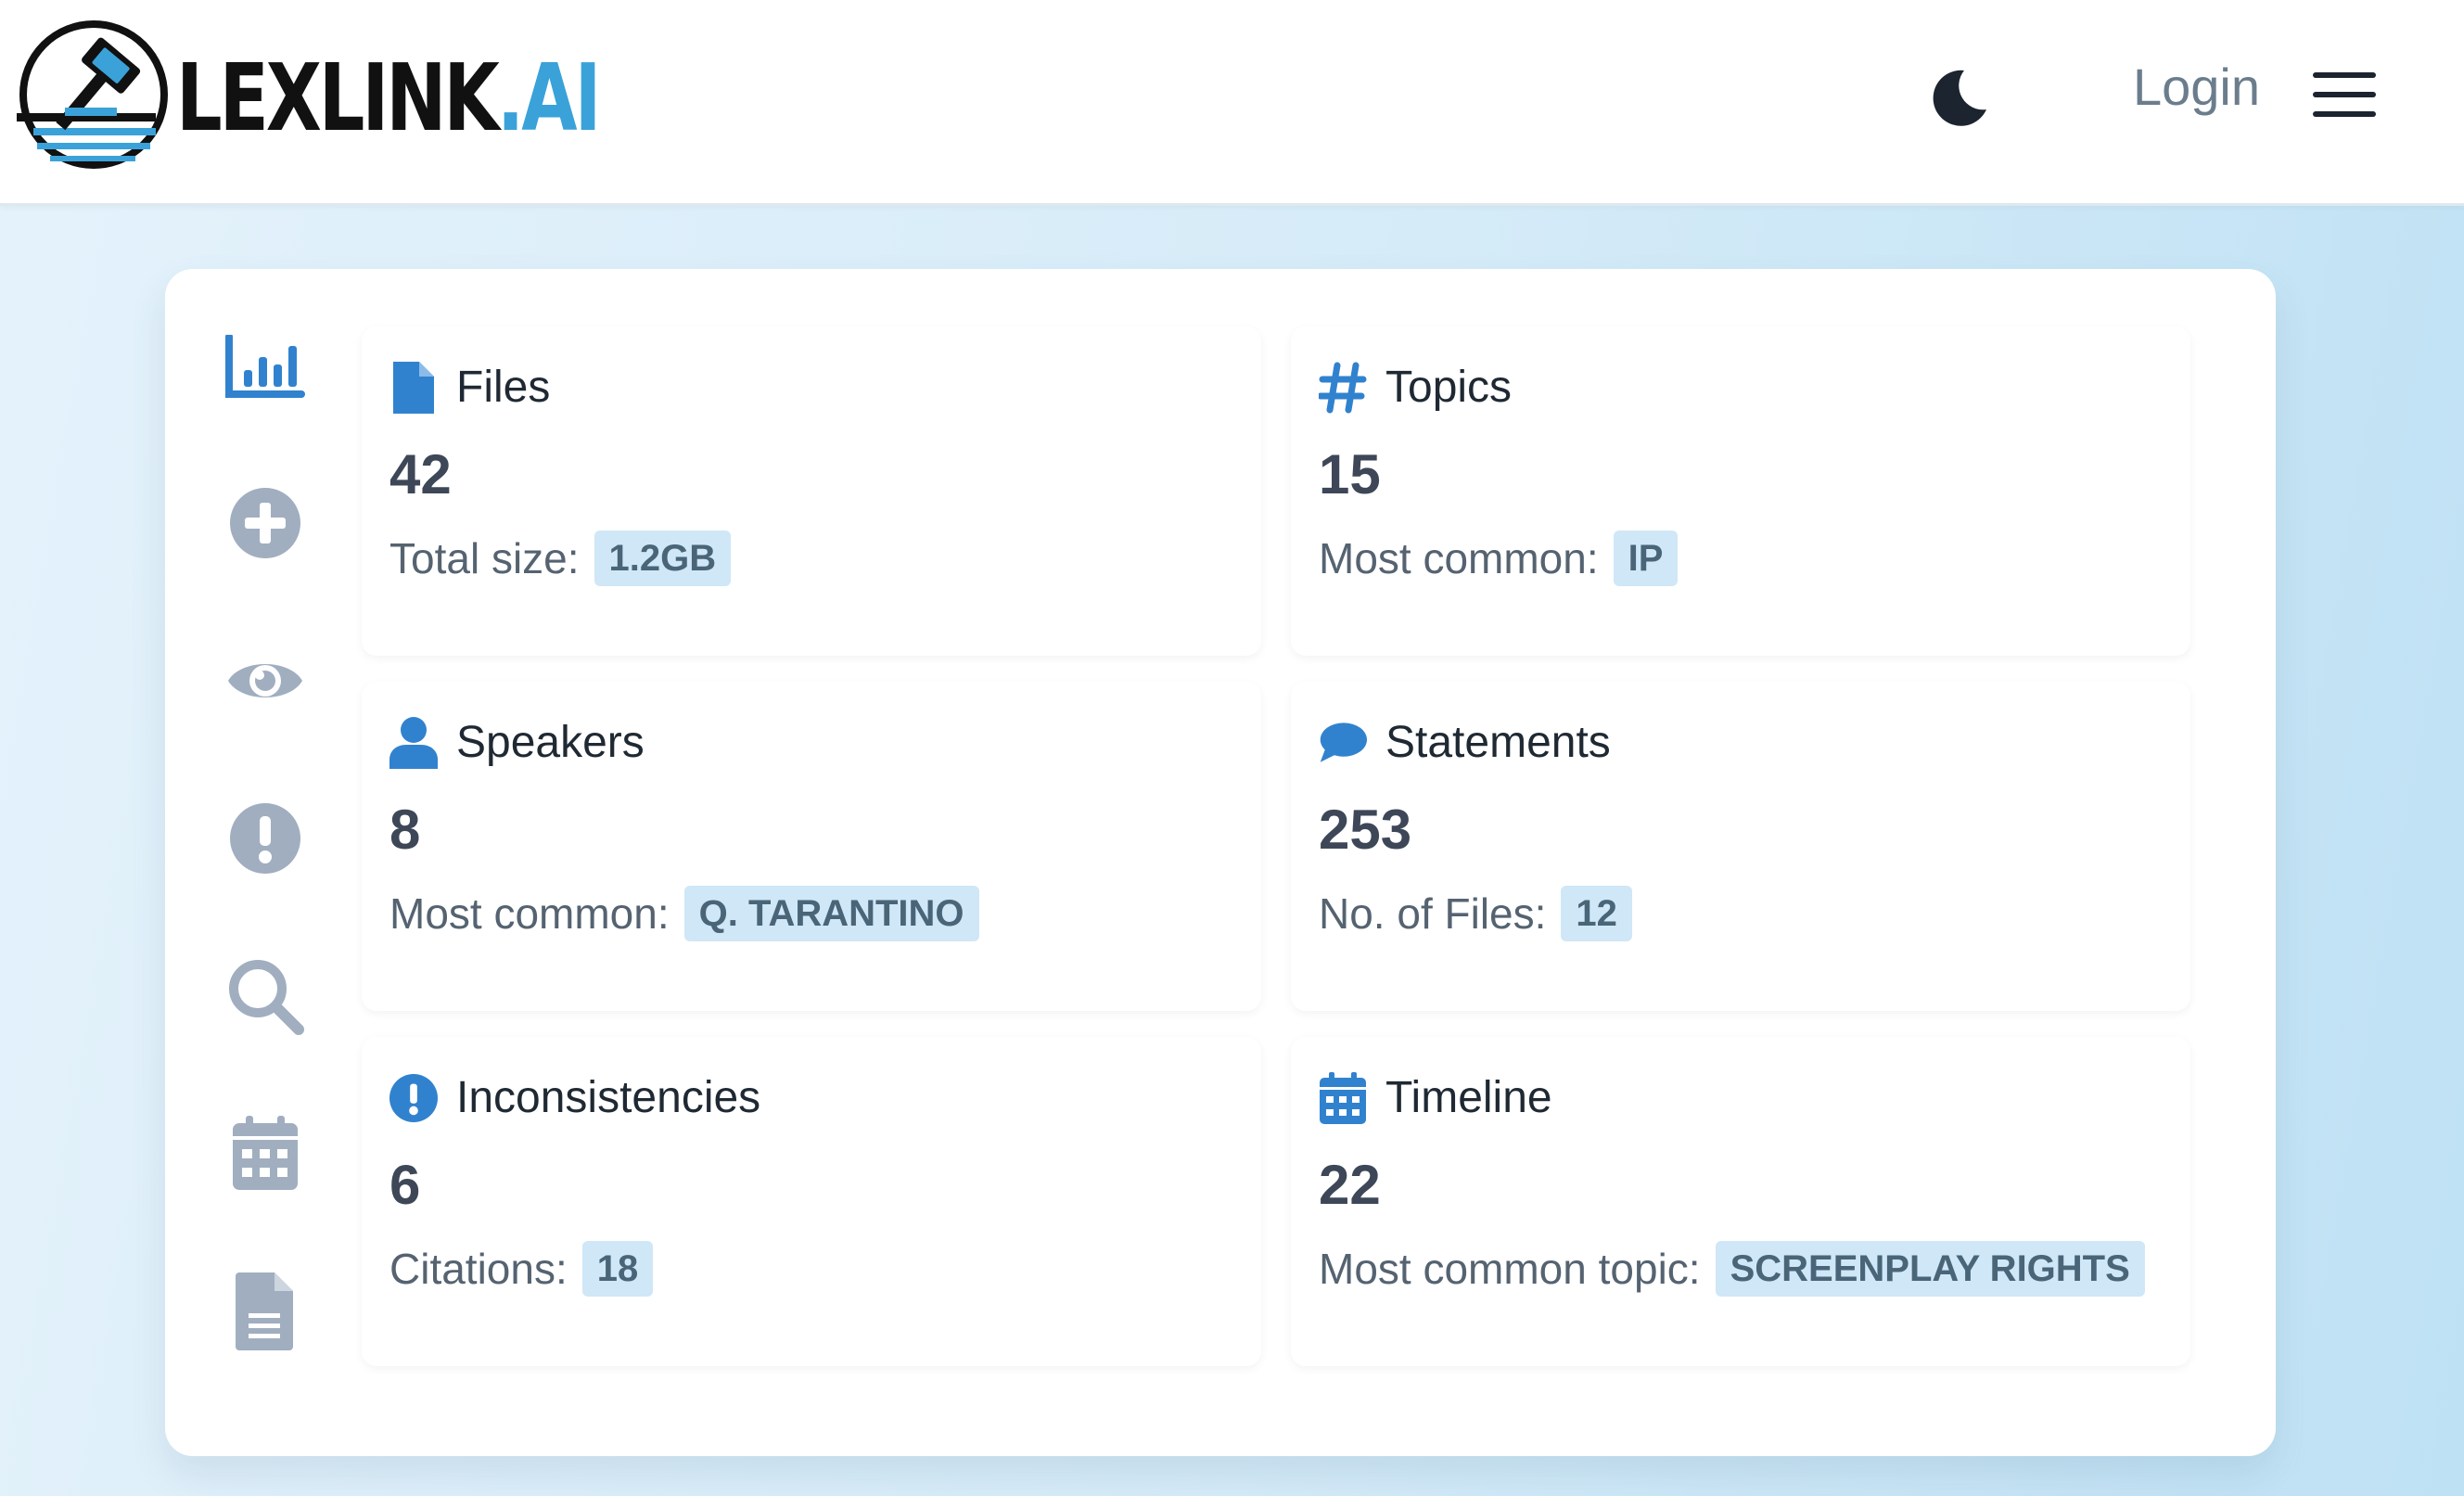 Image resolution: width=2464 pixels, height=1496 pixels. Describe the element at coordinates (1343, 742) in the screenshot. I see `speech-bubble-icon` at that location.